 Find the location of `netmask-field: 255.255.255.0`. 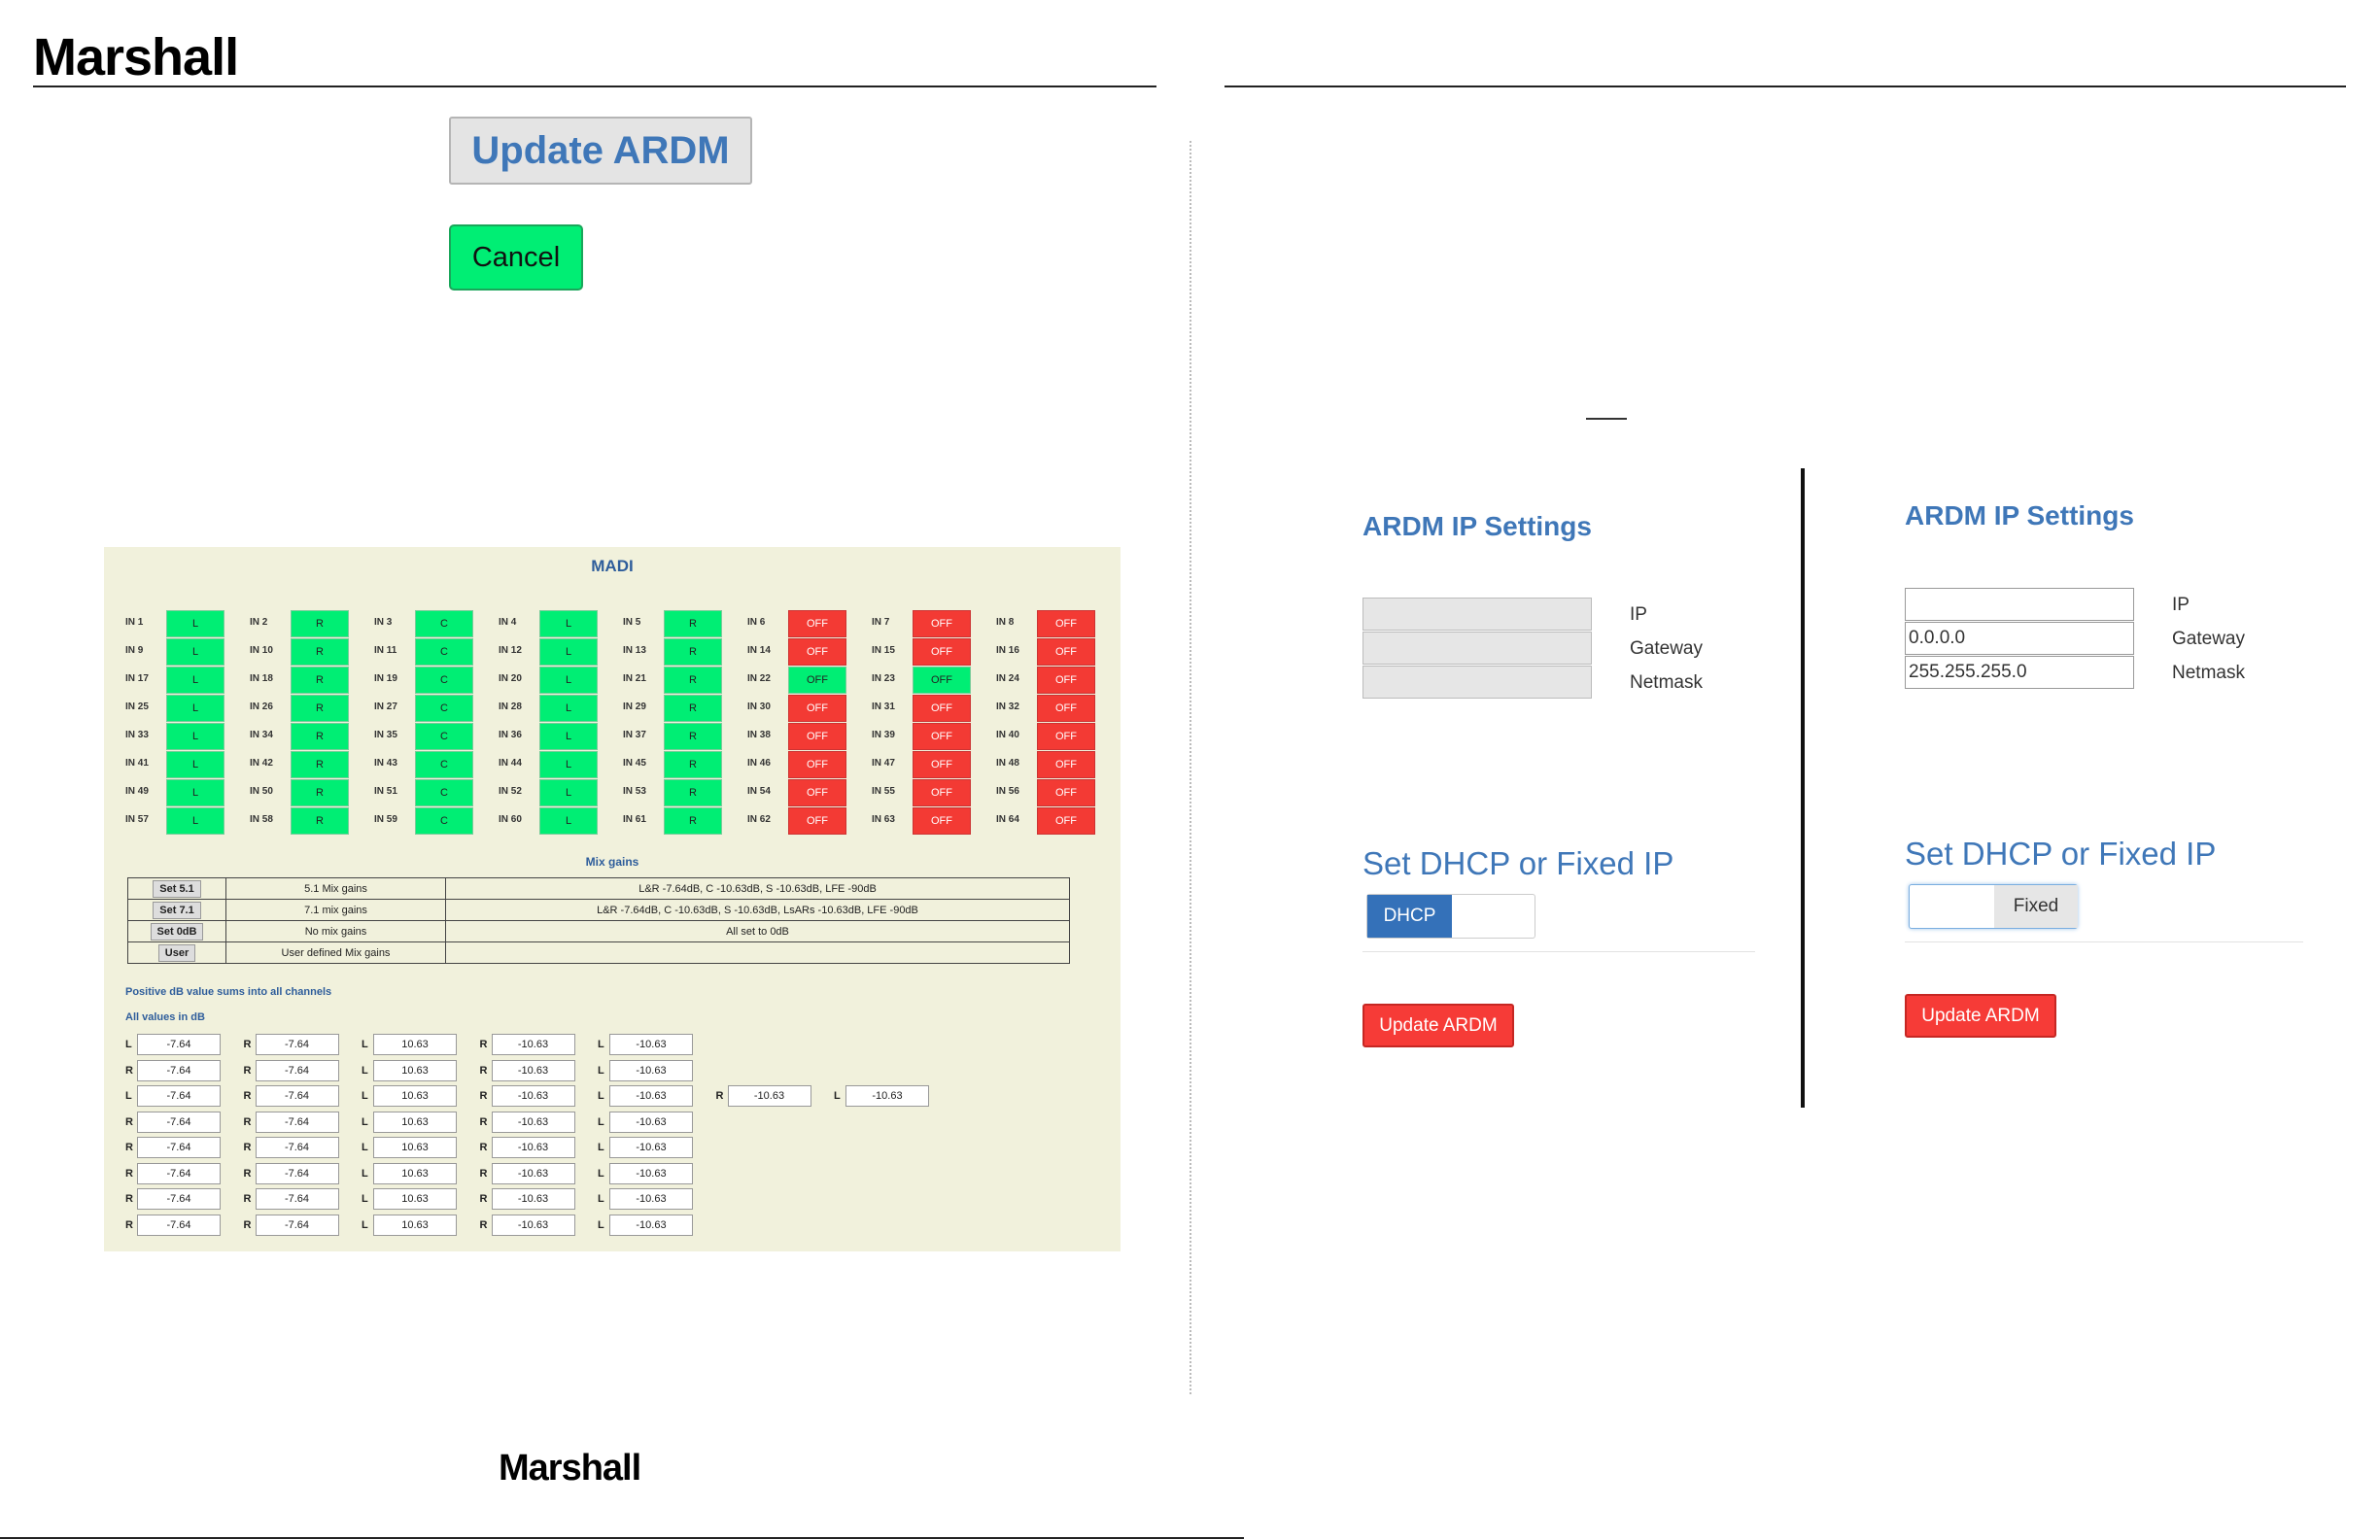

netmask-field: 255.255.255.0 is located at coordinates (2019, 672).